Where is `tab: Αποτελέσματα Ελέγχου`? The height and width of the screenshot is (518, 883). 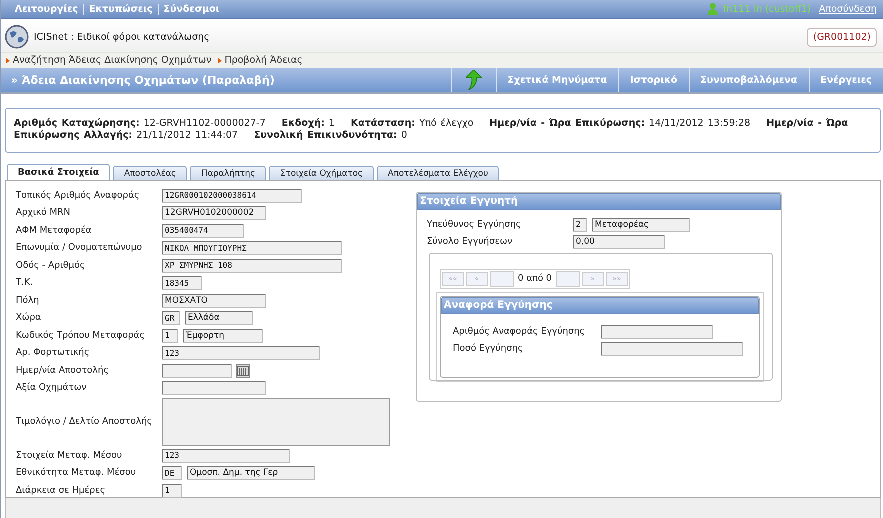
tab: Αποτελέσματα Ελέγχου is located at coordinates (438, 173).